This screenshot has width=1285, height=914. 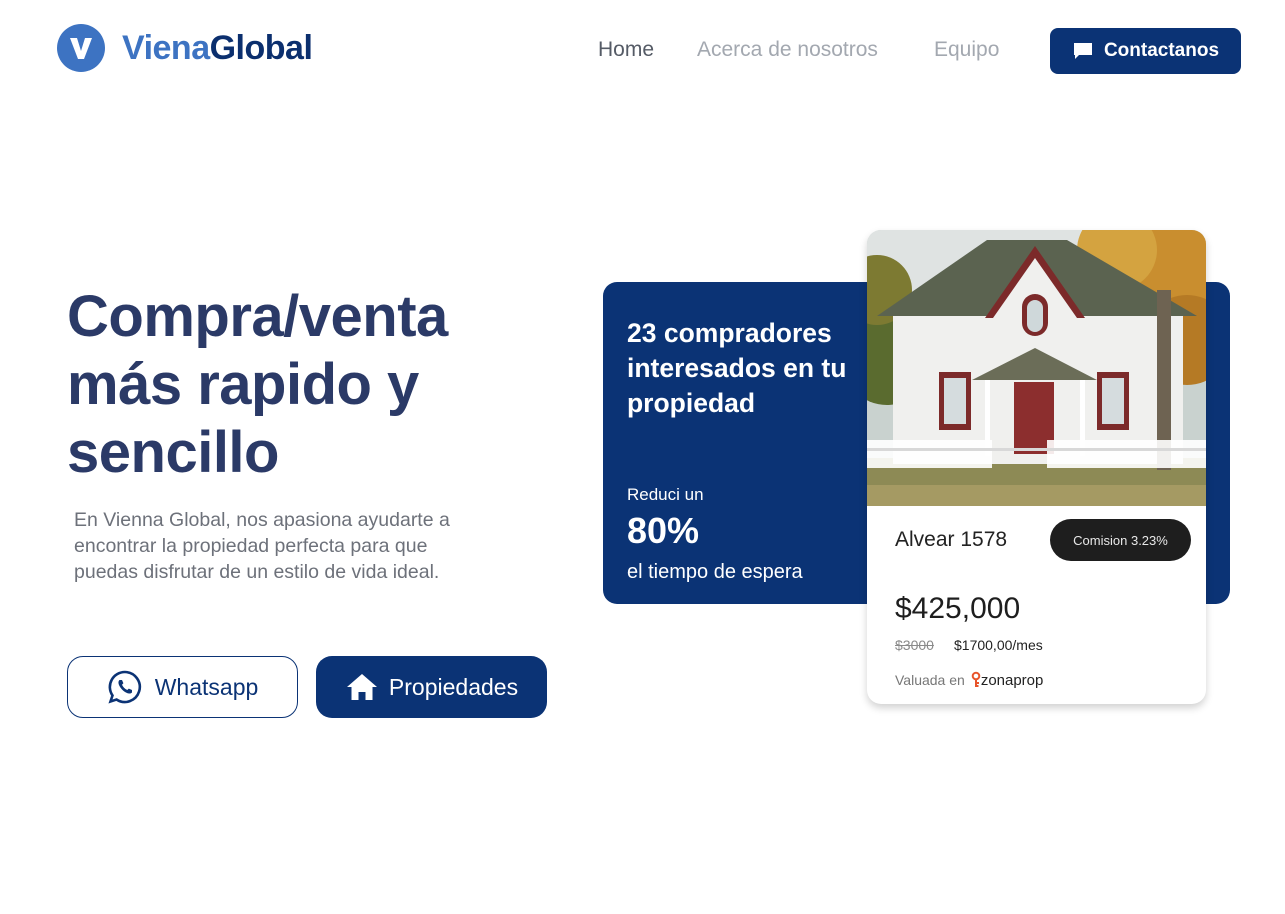 What do you see at coordinates (206, 686) in the screenshot?
I see `whatsapp-button-label: Whatsapp` at bounding box center [206, 686].